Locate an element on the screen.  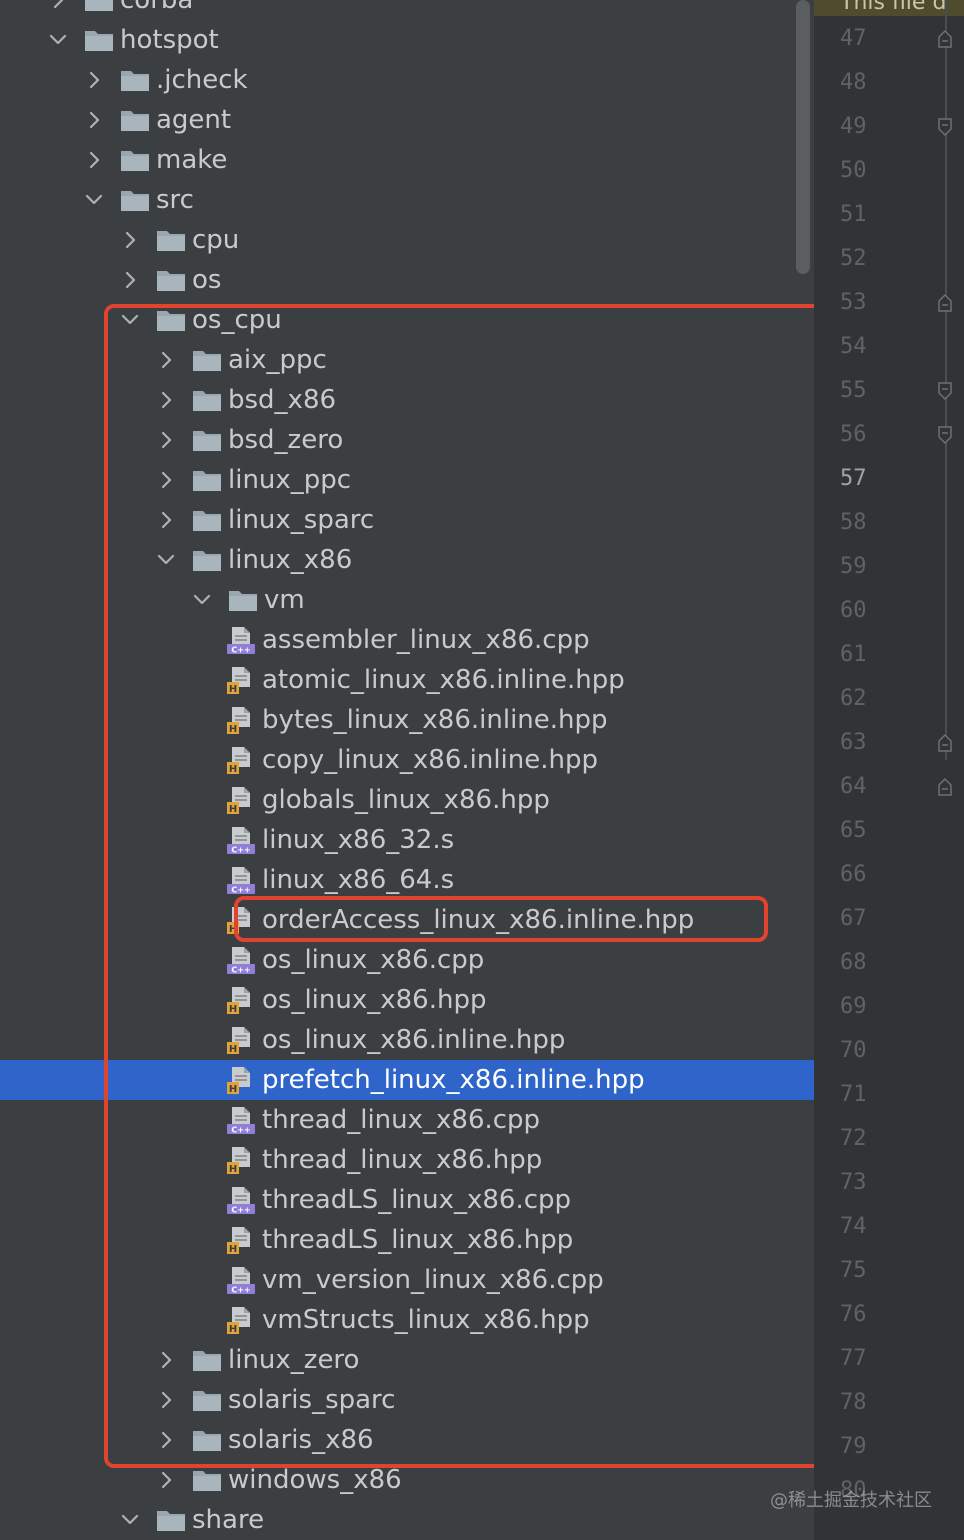
line-number: 51 is located at coordinates (853, 214).